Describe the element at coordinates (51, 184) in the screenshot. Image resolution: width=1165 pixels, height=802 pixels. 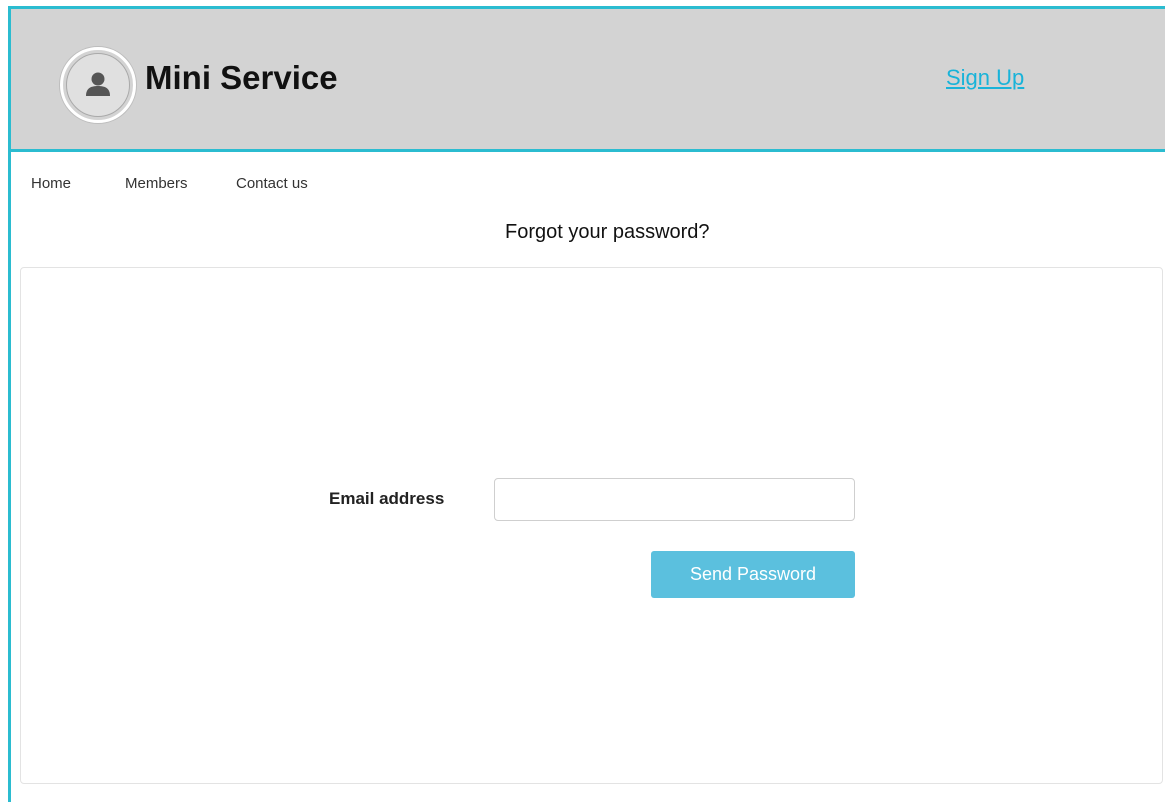
I see `nav-item-home: Home` at that location.